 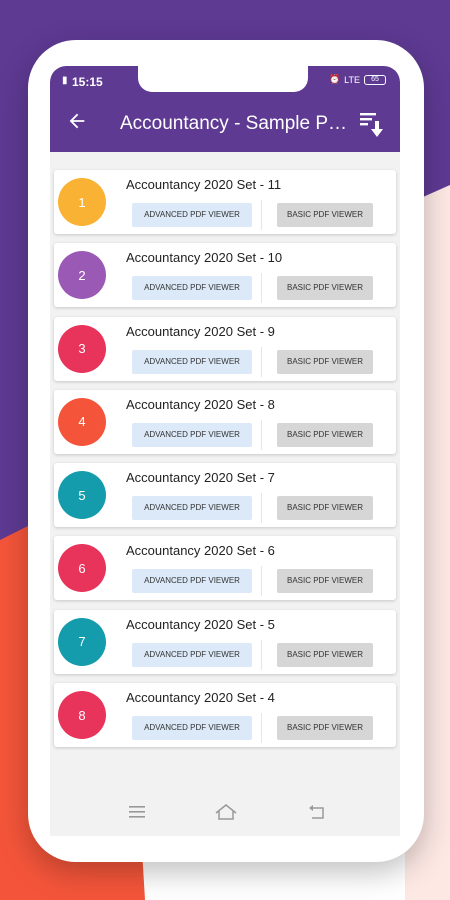 I want to click on battery-icon: 65, so click(x=375, y=79).